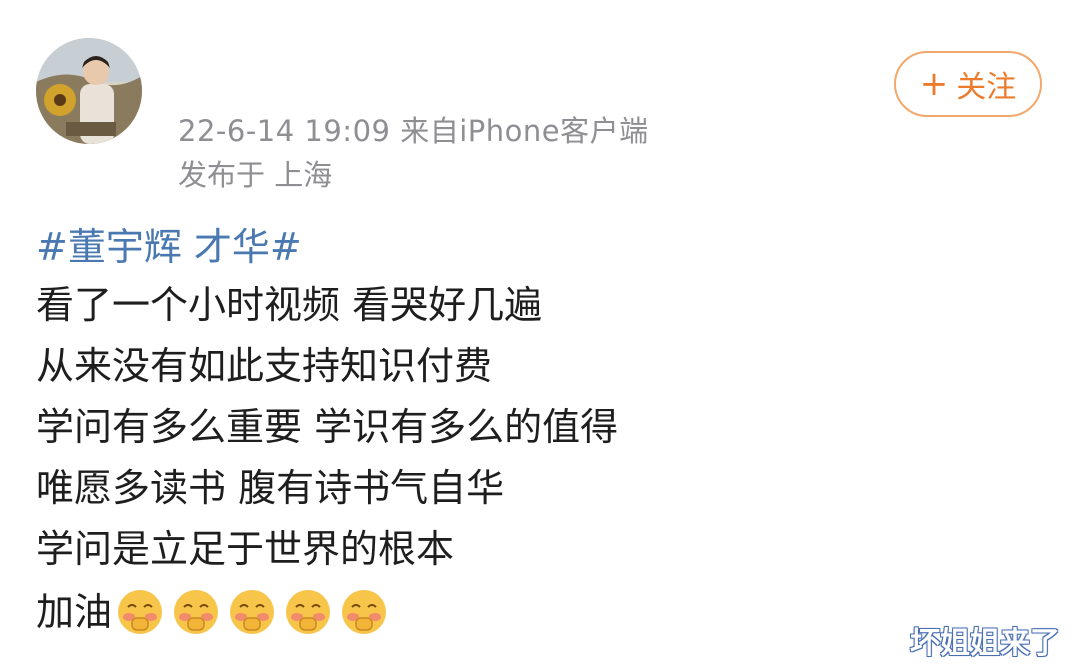 Image resolution: width=1080 pixels, height=672 pixels. Describe the element at coordinates (270, 488) in the screenshot. I see `post-line: 唯愿多读书 腹有诗书气自华` at that location.